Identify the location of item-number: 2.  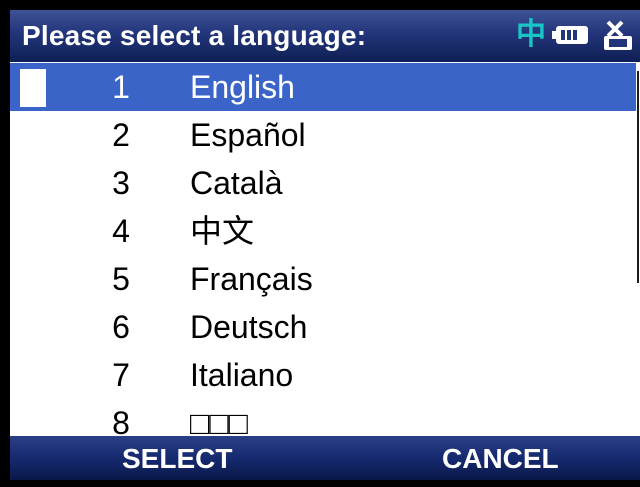
(121, 135).